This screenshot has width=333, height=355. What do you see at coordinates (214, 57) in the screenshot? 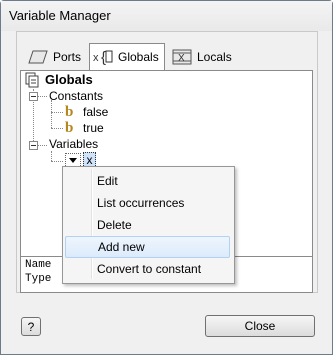
I see `tab-locals-label: Locals` at bounding box center [214, 57].